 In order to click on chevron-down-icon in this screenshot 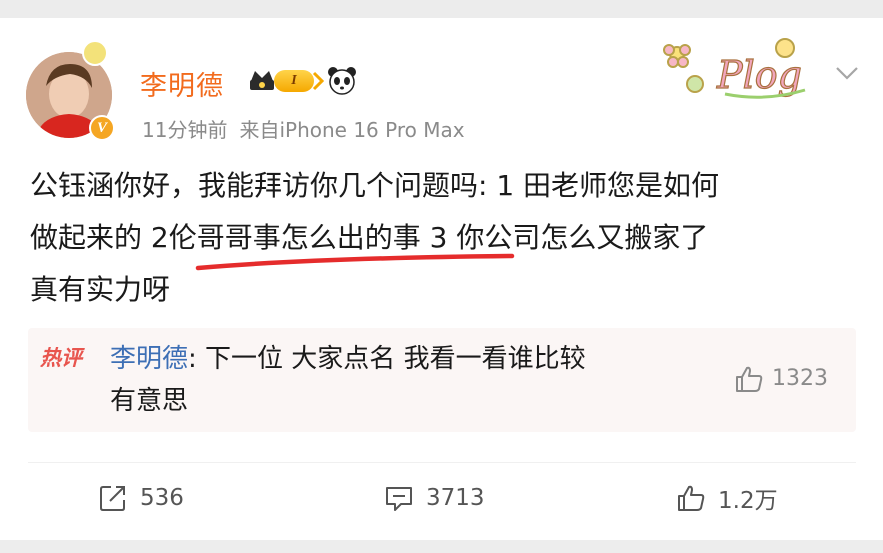, I will do `click(847, 73)`.